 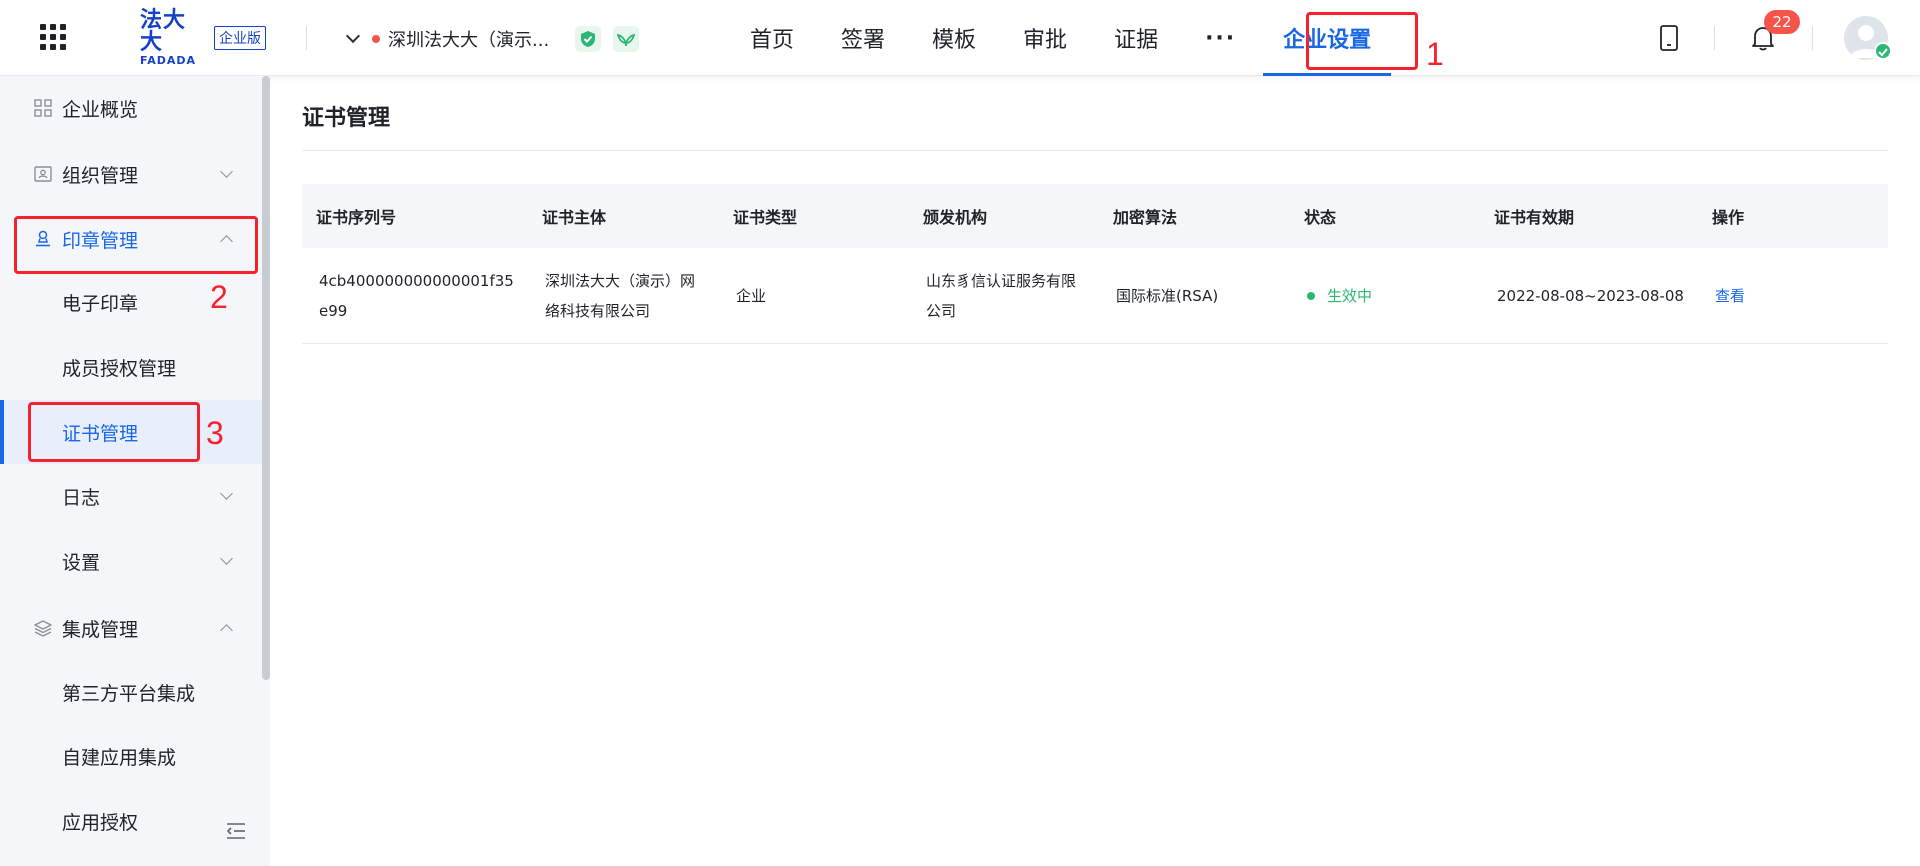 I want to click on sidebar-item-member-authorization: 成员授权管理, so click(x=131, y=367).